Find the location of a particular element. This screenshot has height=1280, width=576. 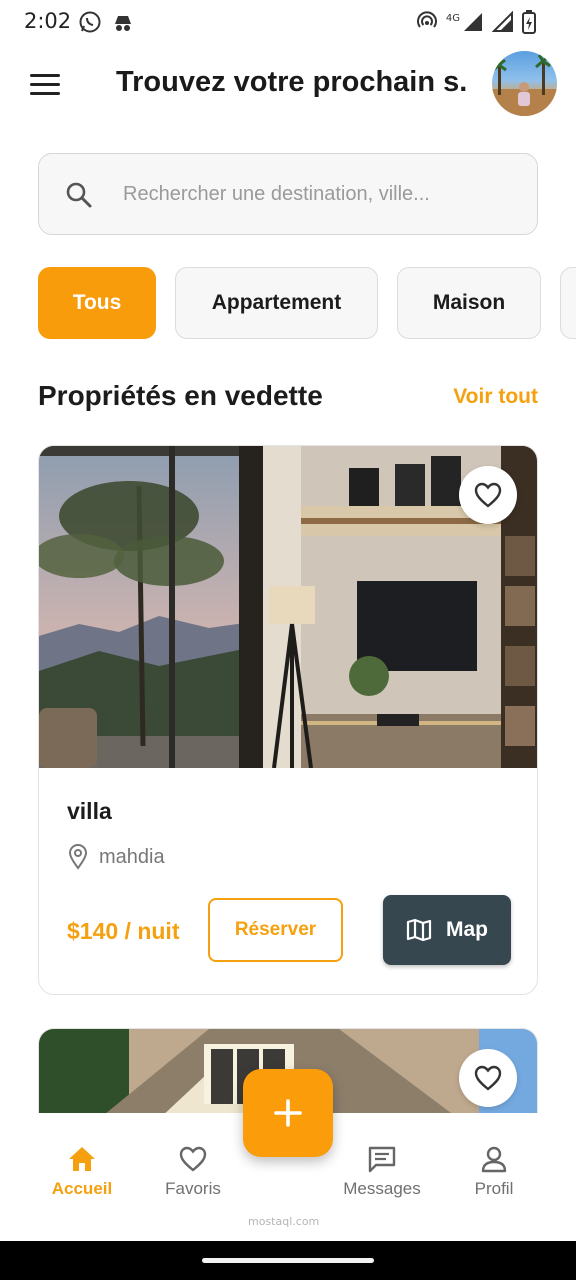

search-bar is located at coordinates (288, 194).